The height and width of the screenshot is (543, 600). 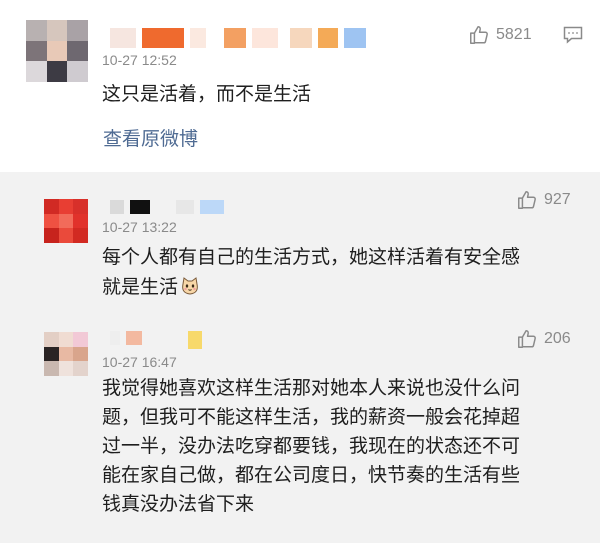 What do you see at coordinates (139, 60) in the screenshot?
I see `comment-time: 10-27 12:52` at bounding box center [139, 60].